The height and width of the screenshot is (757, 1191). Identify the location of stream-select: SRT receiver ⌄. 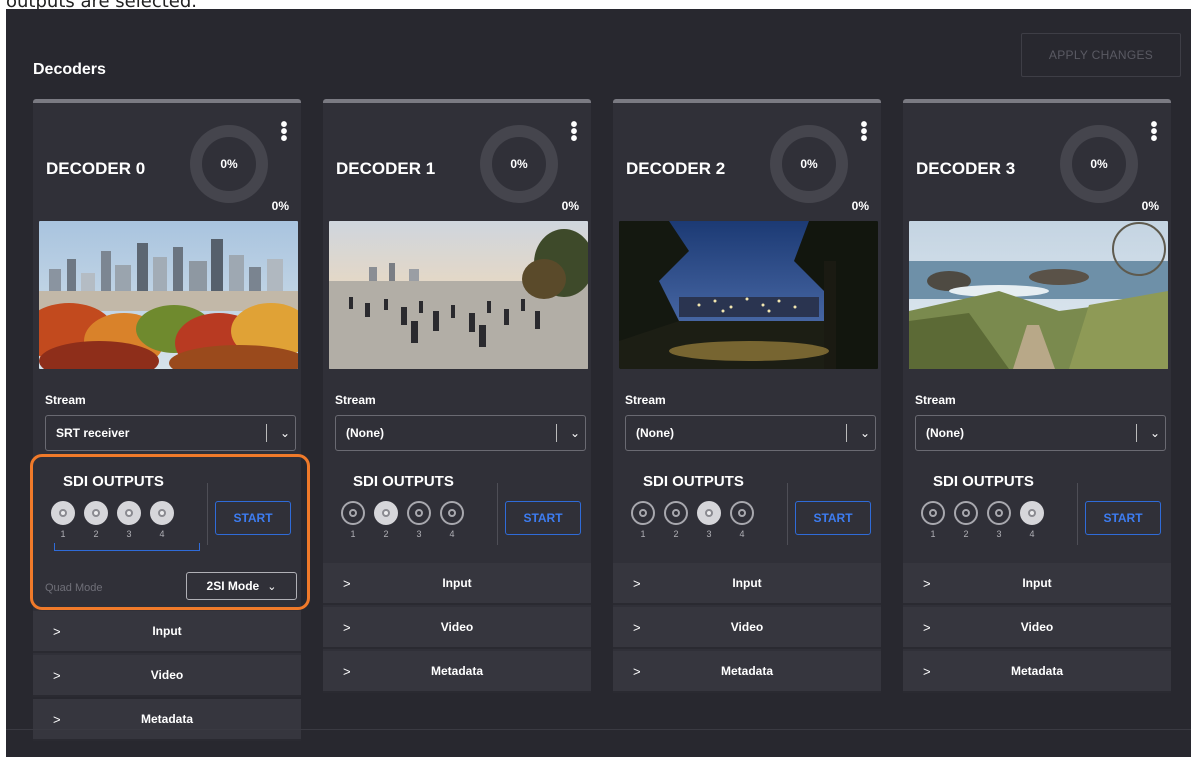
(170, 433).